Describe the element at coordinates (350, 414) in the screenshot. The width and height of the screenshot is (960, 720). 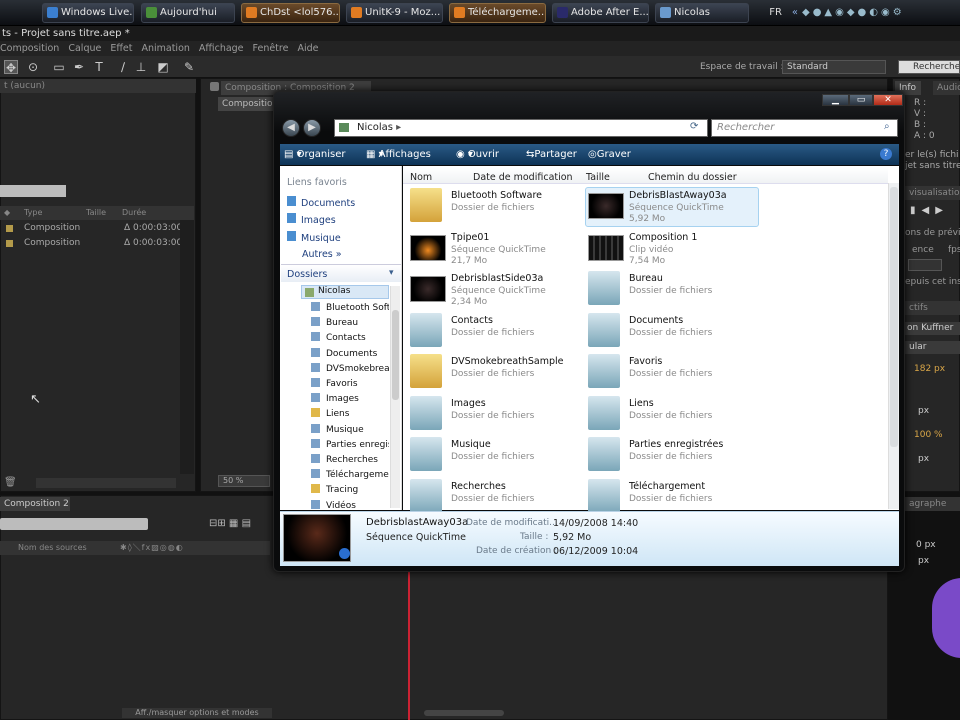
I see `tree-item: Liens` at that location.